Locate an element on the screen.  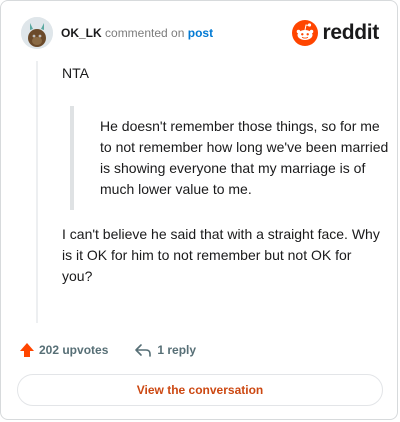
upvote-button: 202 upvotes is located at coordinates (63, 350).